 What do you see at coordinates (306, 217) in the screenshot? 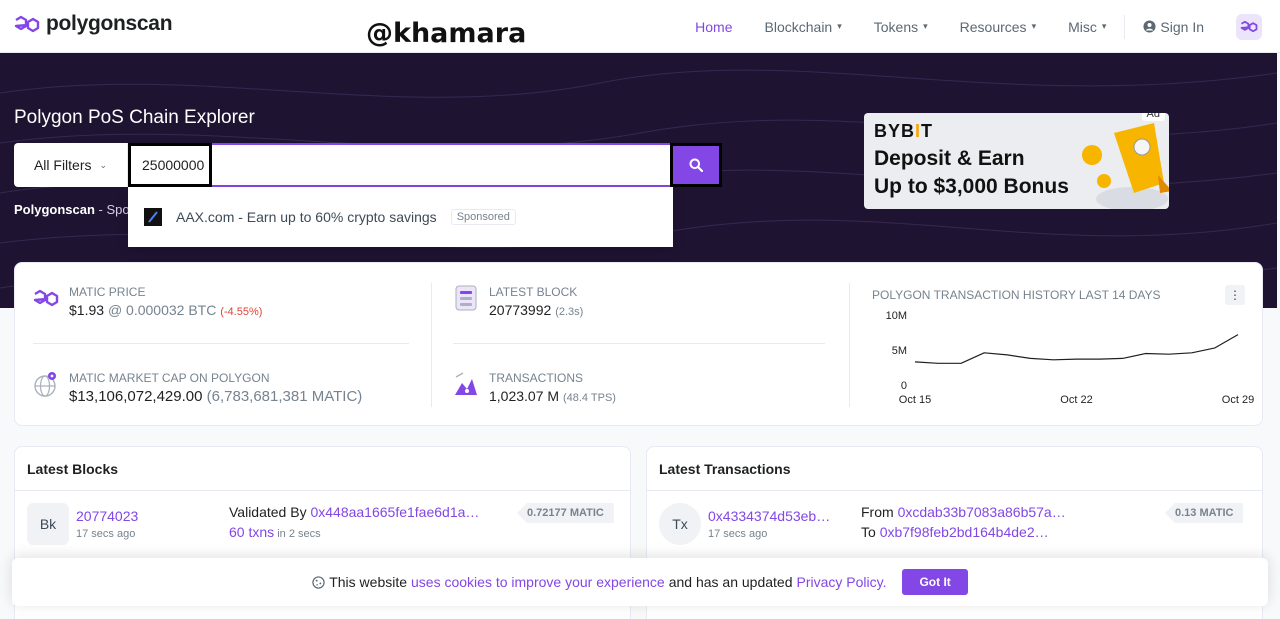
I see `suggestion-text: AAX.com - Earn up to 60% crypto savings` at bounding box center [306, 217].